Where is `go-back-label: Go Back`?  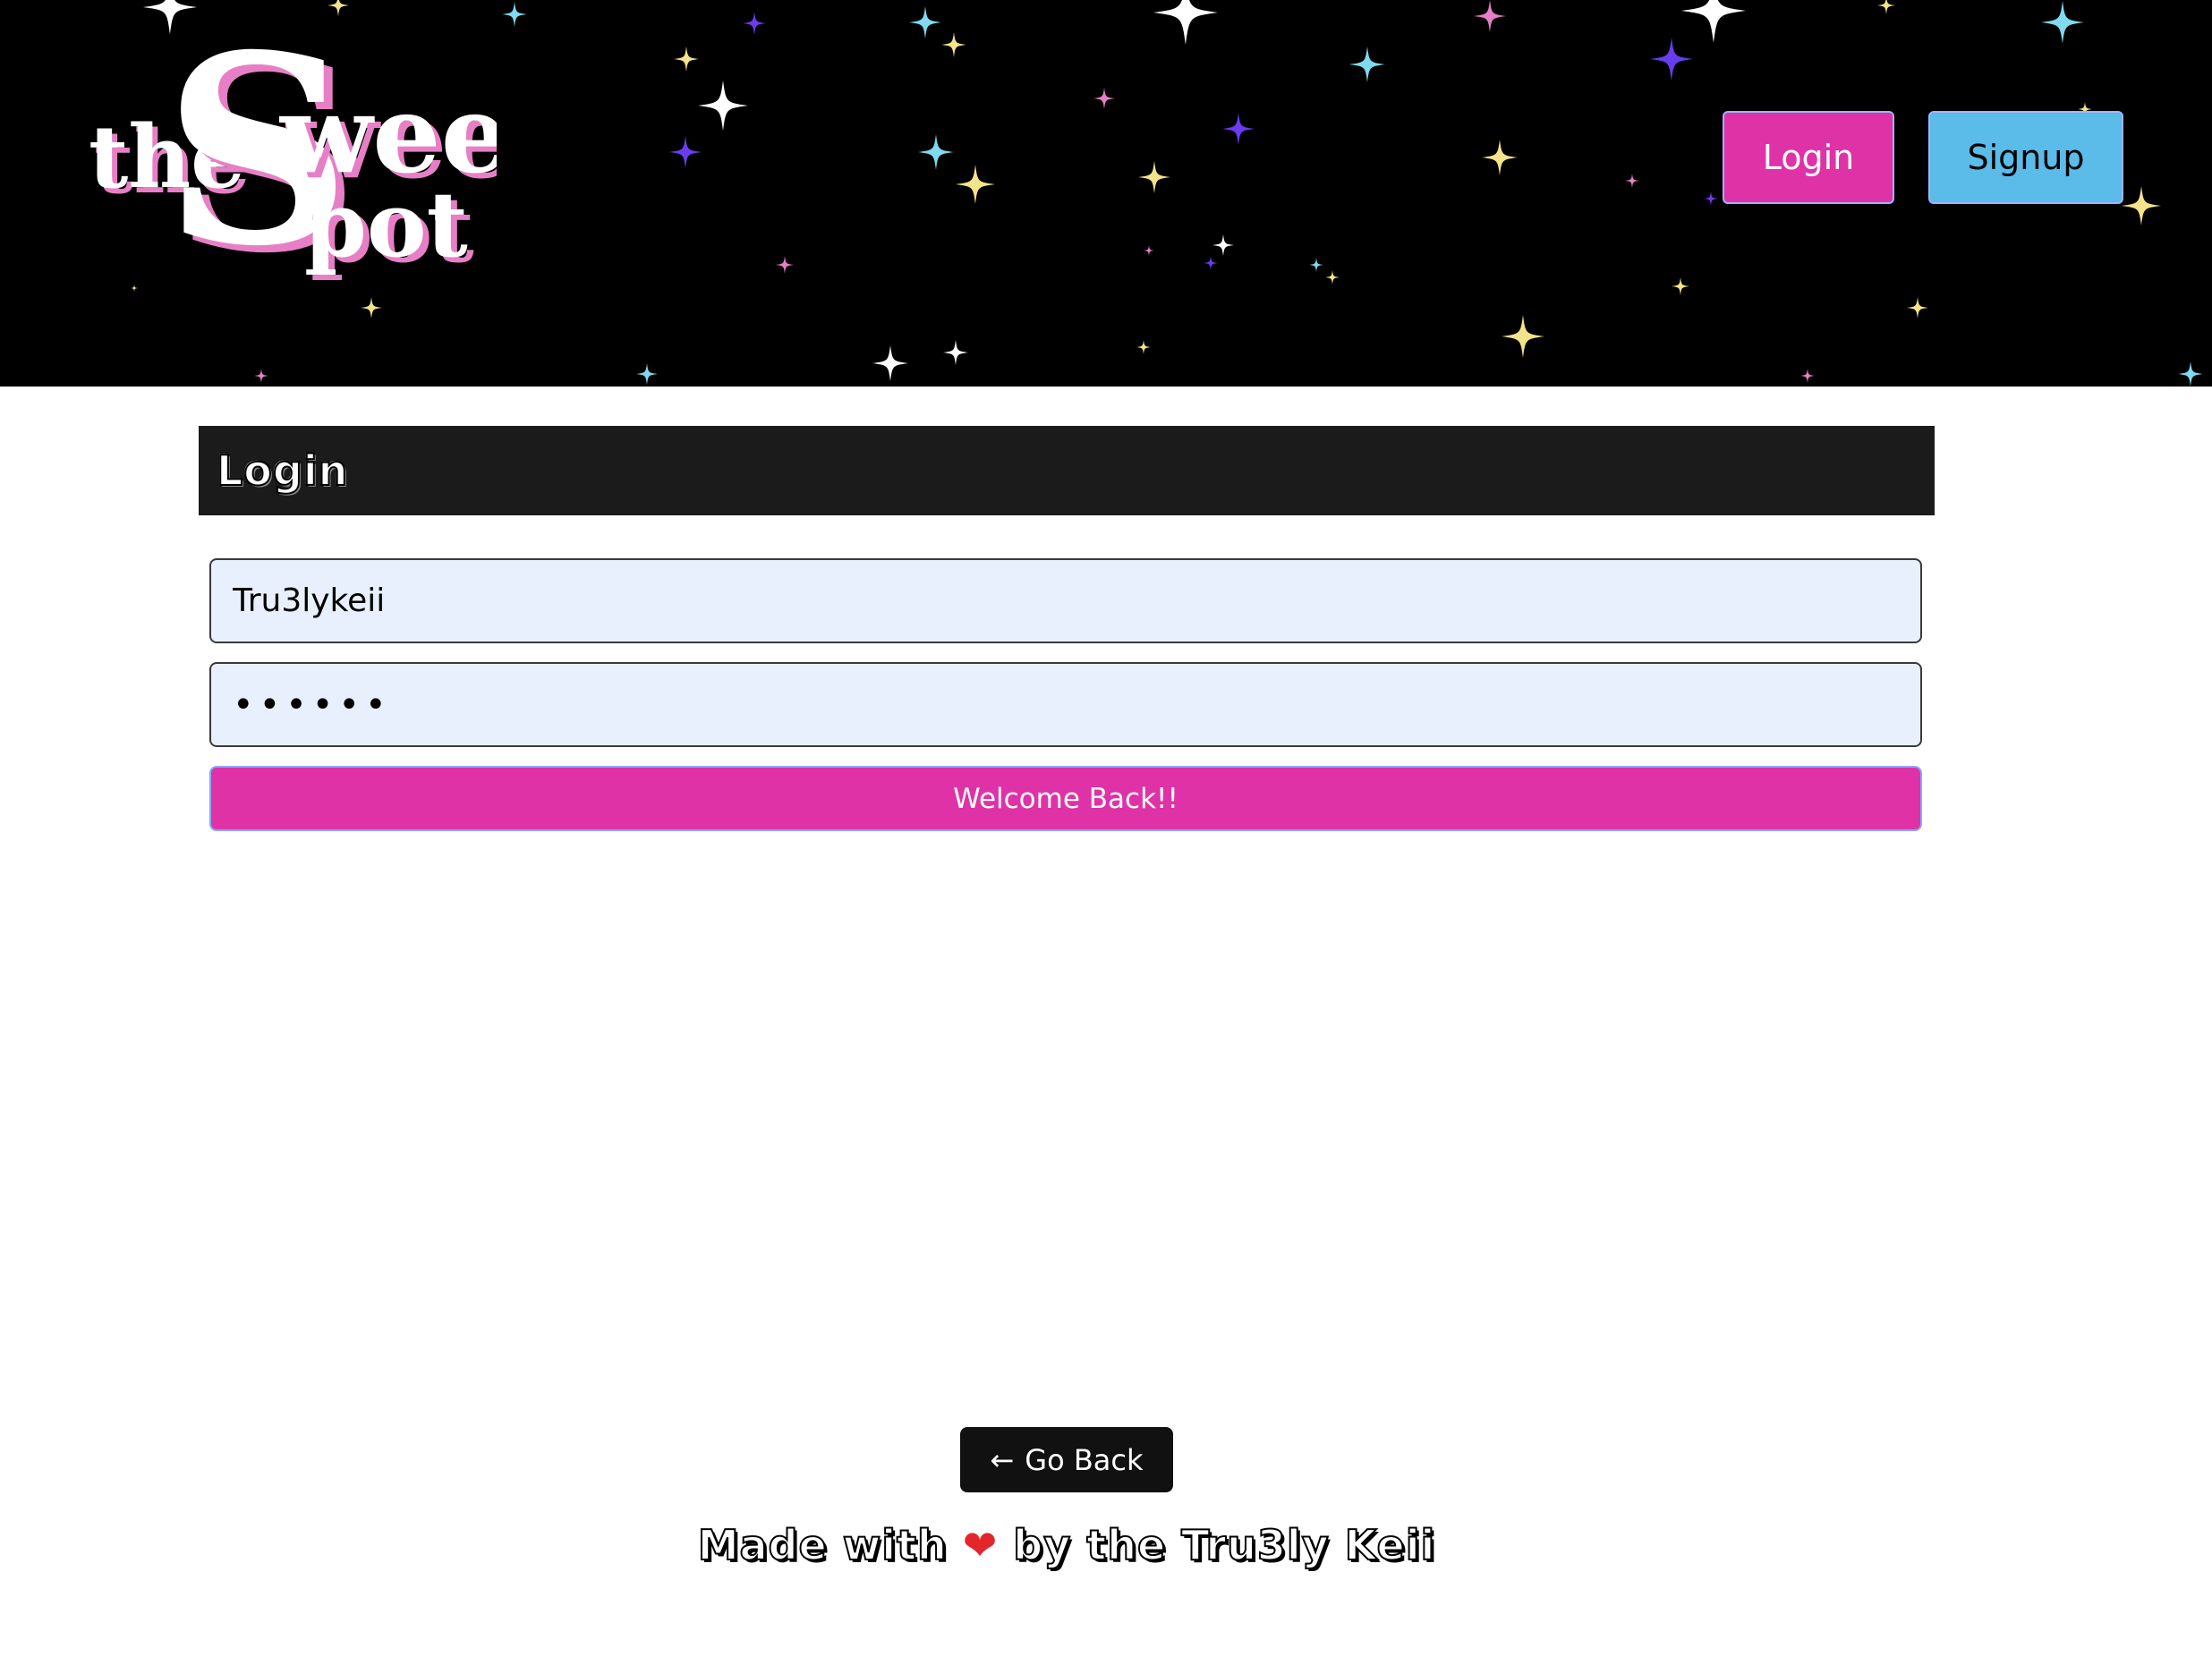
go-back-label: Go Back is located at coordinates (1084, 1459).